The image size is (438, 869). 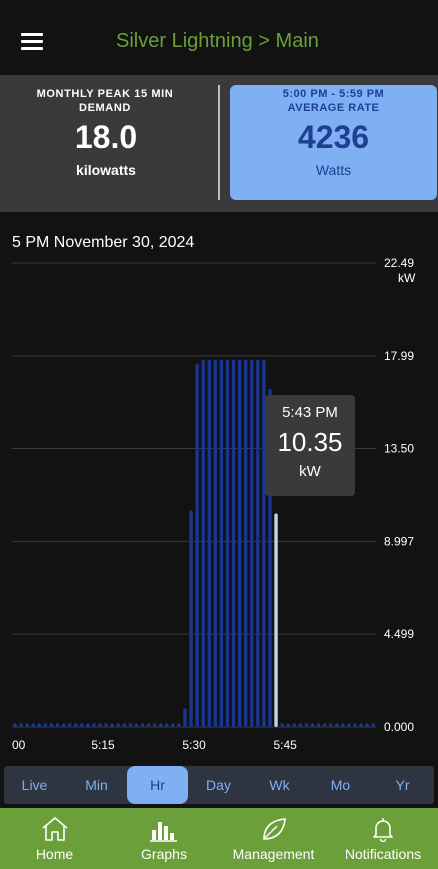 What do you see at coordinates (383, 831) in the screenshot?
I see `bell-icon` at bounding box center [383, 831].